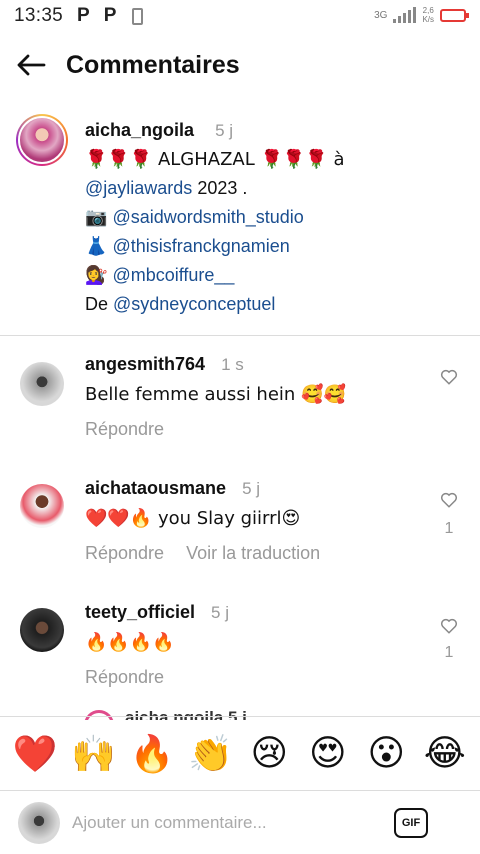  I want to click on emoji-reaction-bar: ❤️ 🙌 🔥 👏 😢 😍 😮 😂, so click(240, 753).